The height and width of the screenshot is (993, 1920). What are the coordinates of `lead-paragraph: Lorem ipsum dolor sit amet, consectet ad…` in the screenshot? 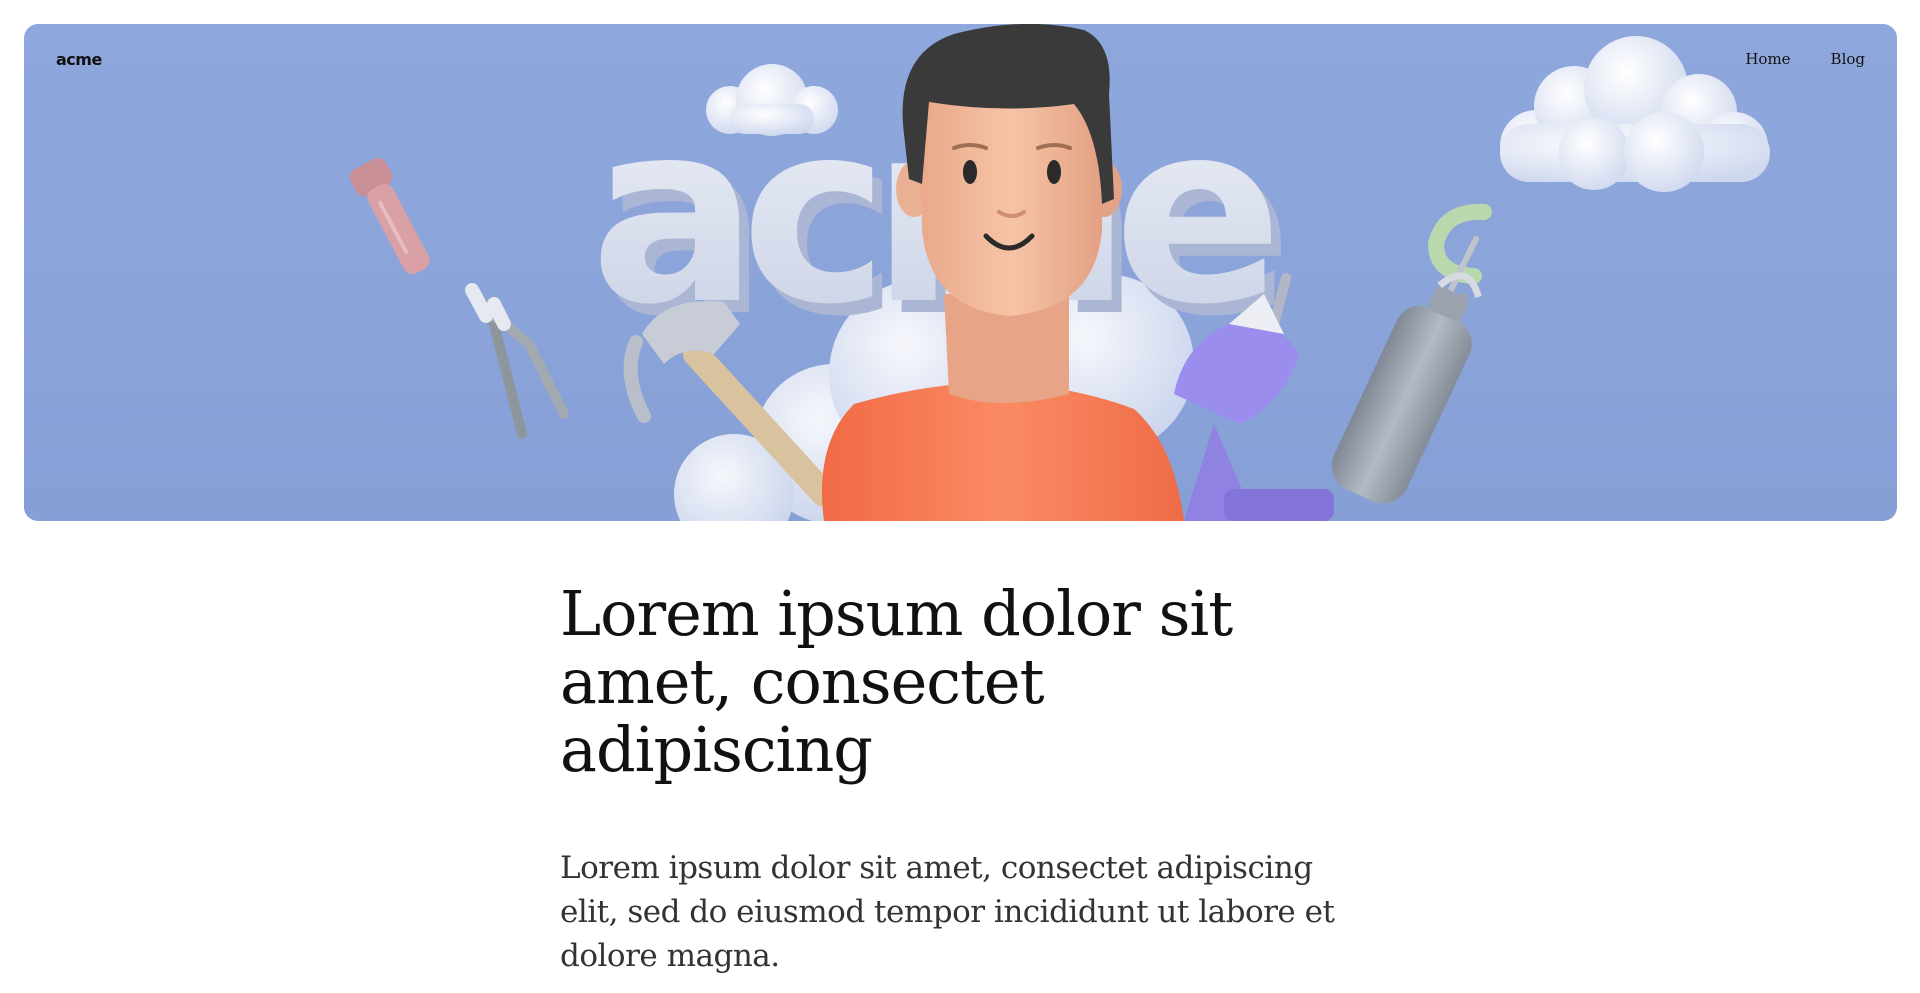 It's located at (947, 912).